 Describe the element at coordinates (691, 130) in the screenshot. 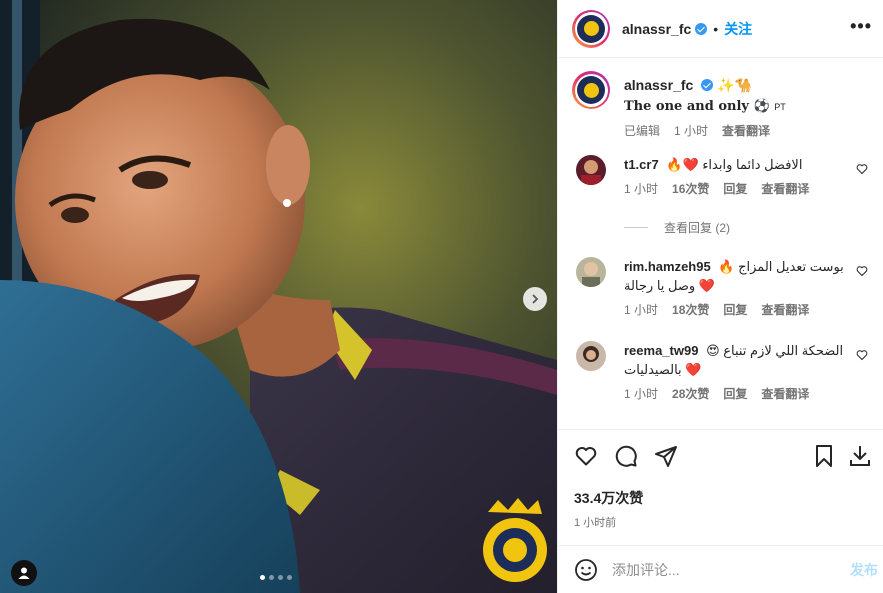

I see `caption-time: 1 小时` at that location.